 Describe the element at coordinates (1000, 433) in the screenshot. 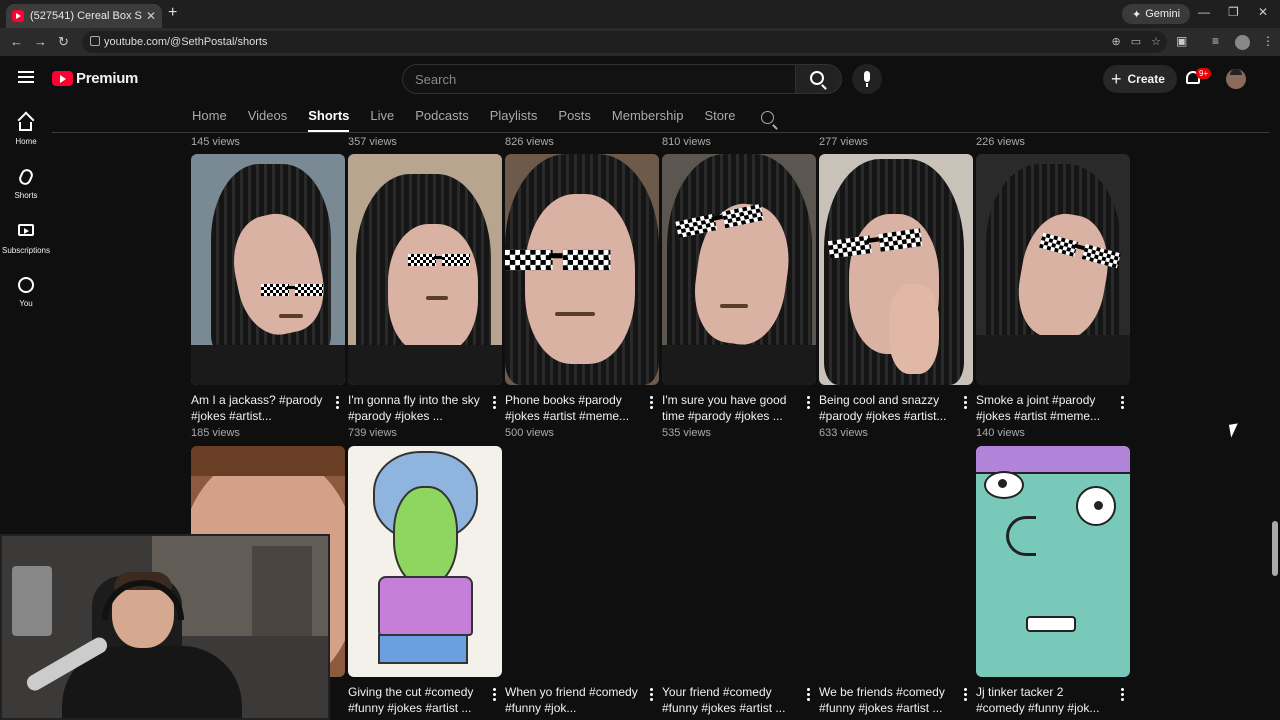

I see `short-views: 140 views` at that location.